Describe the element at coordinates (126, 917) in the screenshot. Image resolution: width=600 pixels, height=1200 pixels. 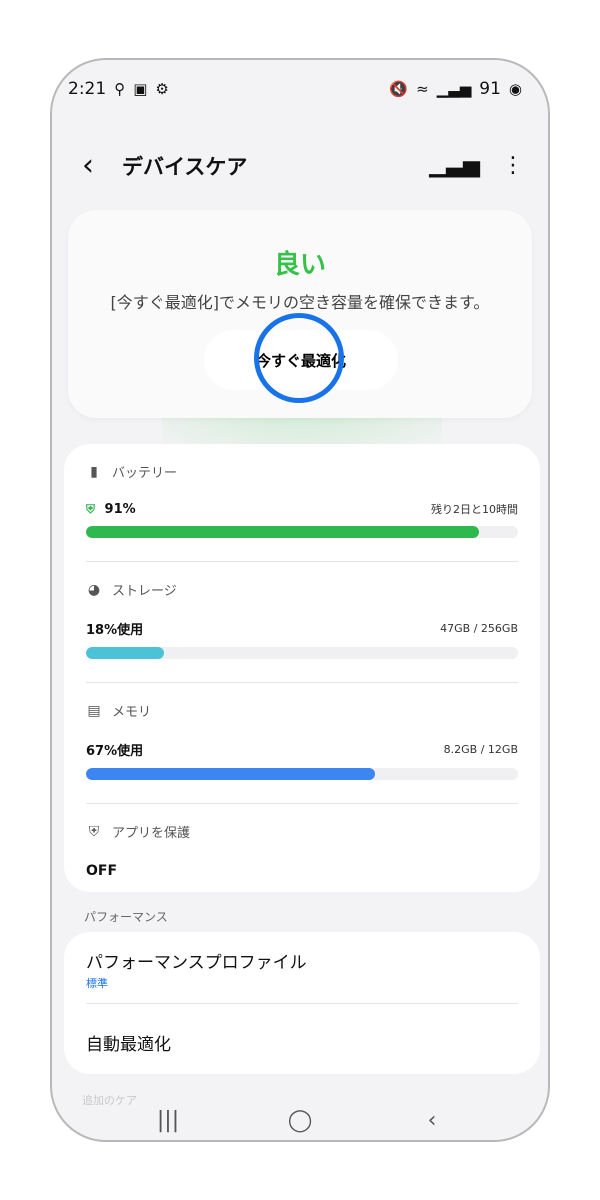
I see `performance-section-header: パフォーマンス` at that location.